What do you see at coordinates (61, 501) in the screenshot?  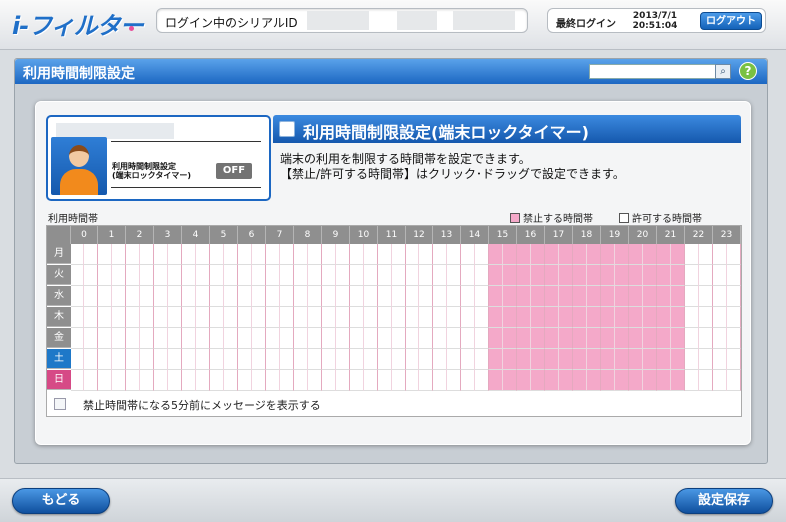 I see `back-button: もどる` at bounding box center [61, 501].